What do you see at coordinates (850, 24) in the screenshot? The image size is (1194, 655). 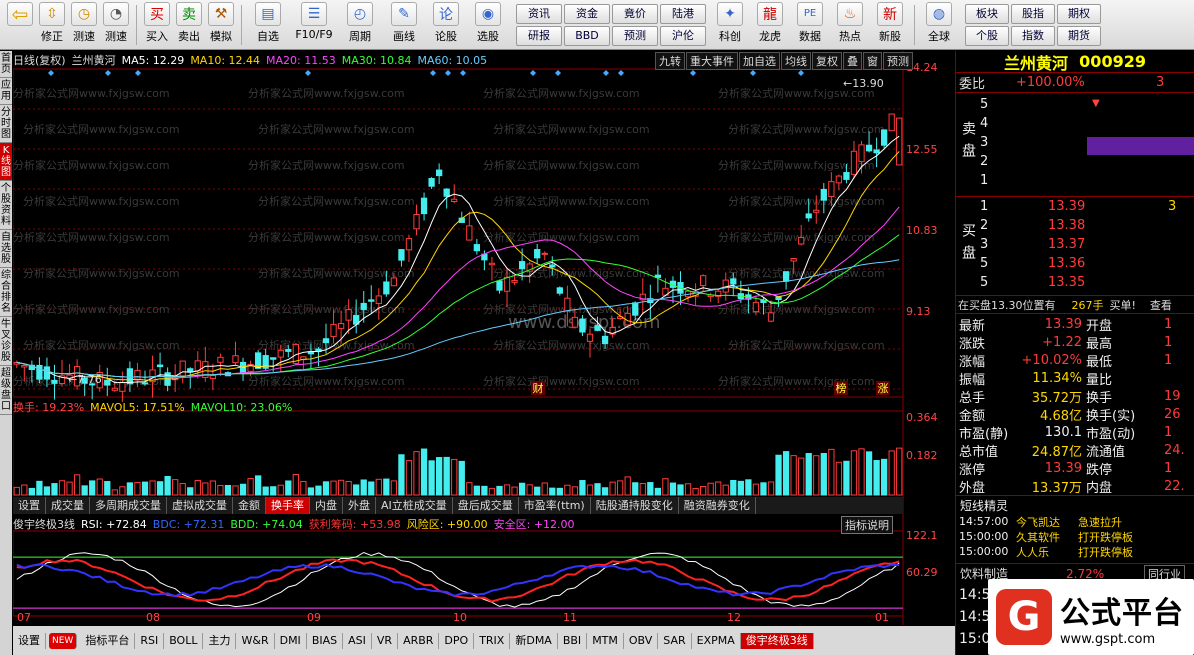 I see `hotspot-button: ♨ 热点` at bounding box center [850, 24].